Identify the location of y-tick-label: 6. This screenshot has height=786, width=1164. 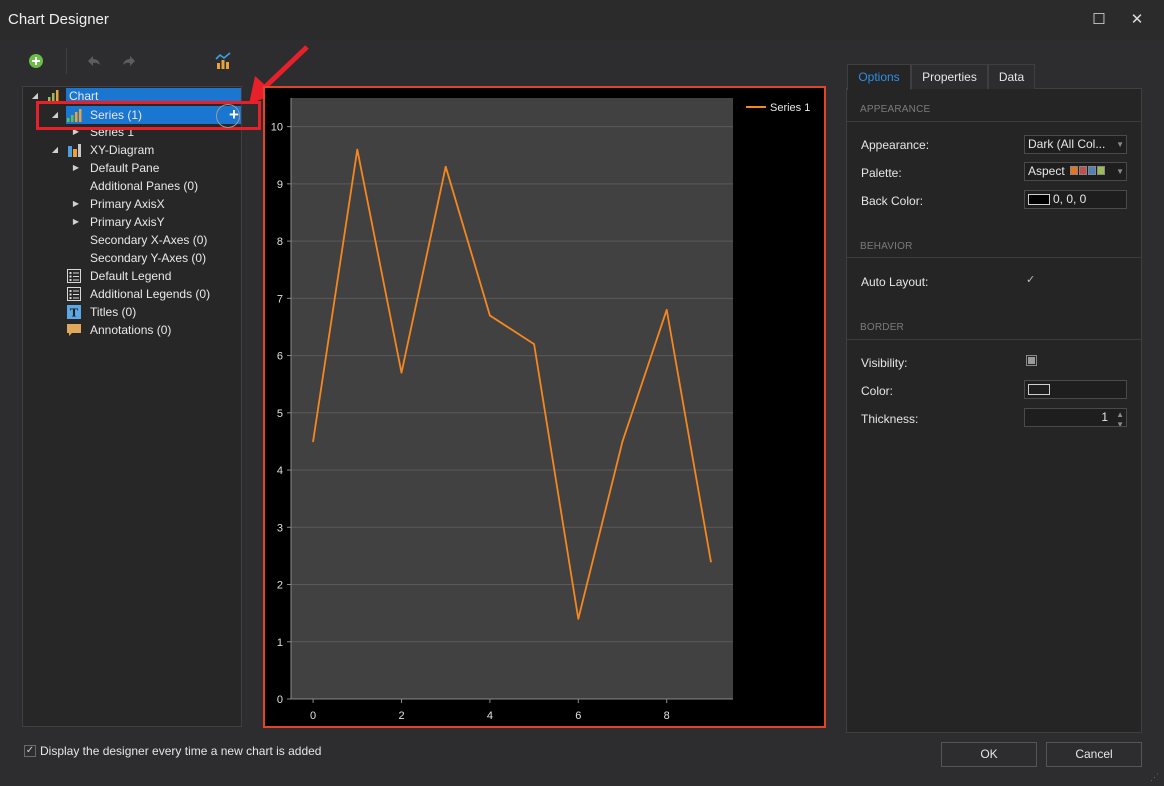
(280, 357).